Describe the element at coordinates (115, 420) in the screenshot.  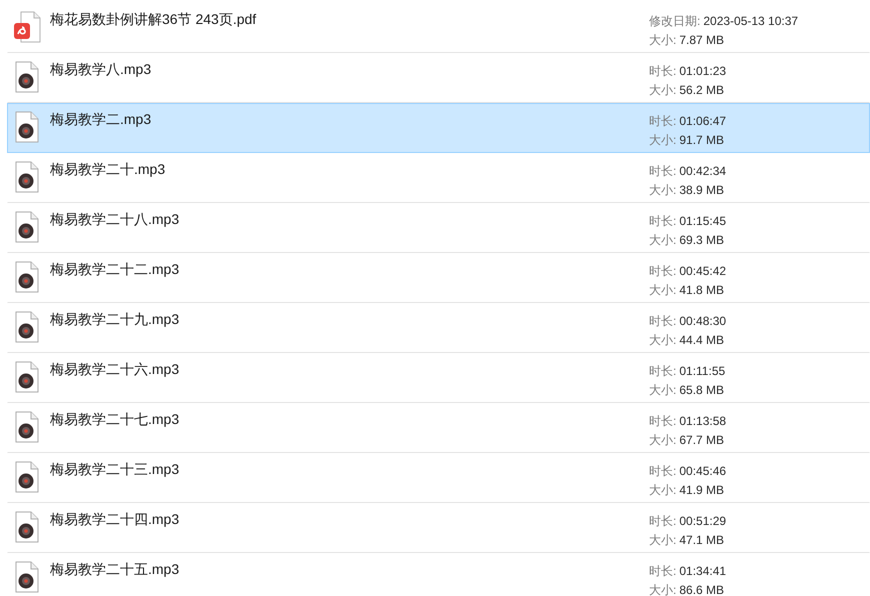
I see `file-name: 梅易教学二十七.mp3` at that location.